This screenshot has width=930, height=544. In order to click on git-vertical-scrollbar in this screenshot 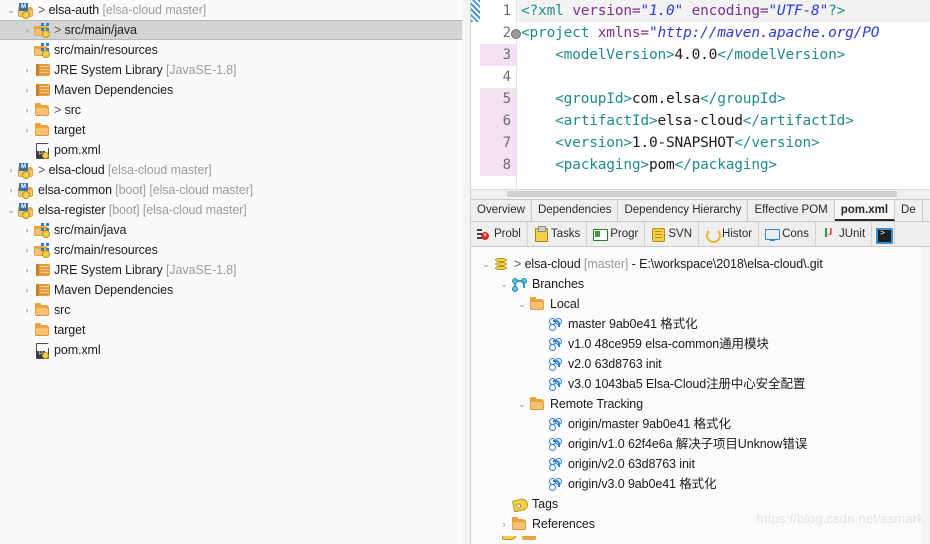, I will do `click(926, 395)`.